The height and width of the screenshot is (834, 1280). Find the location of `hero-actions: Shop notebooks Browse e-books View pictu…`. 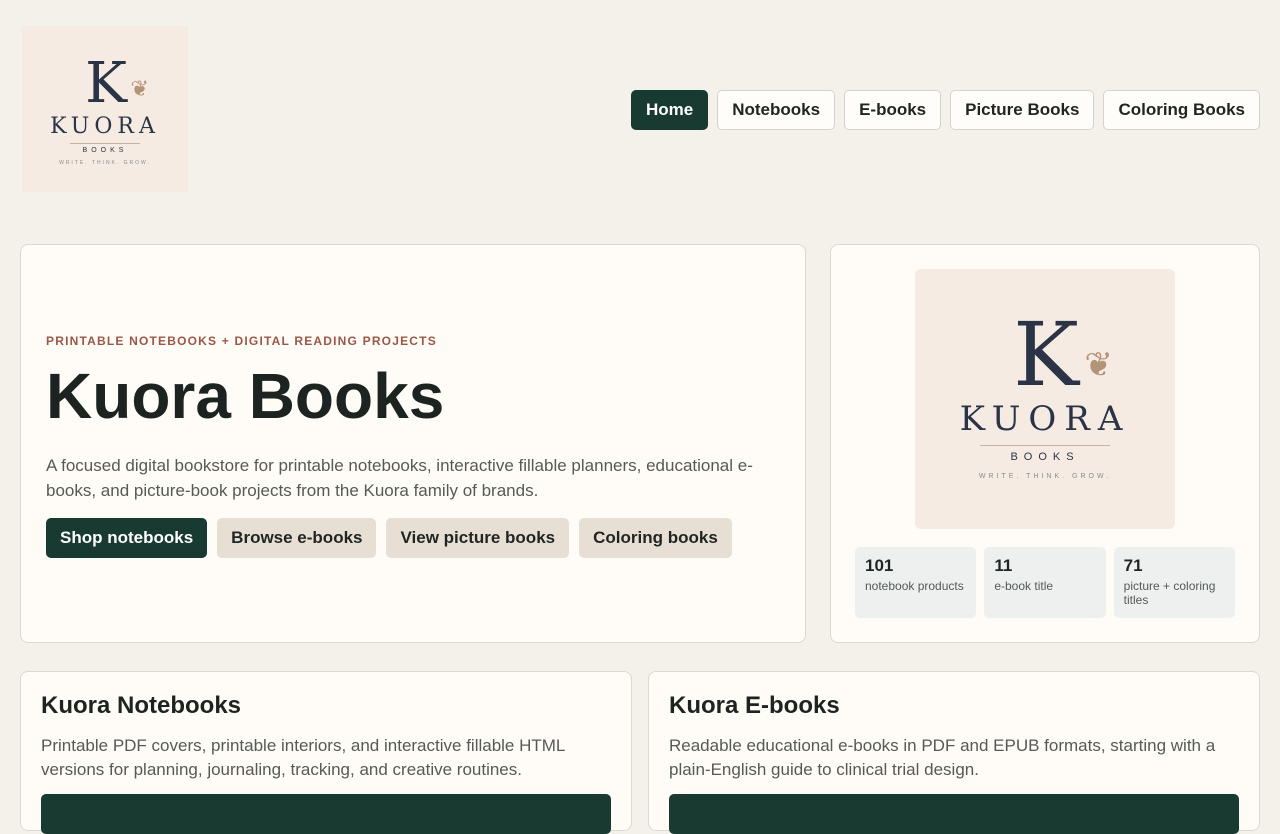

hero-actions: Shop notebooks Browse e-books View pictu… is located at coordinates (413, 538).